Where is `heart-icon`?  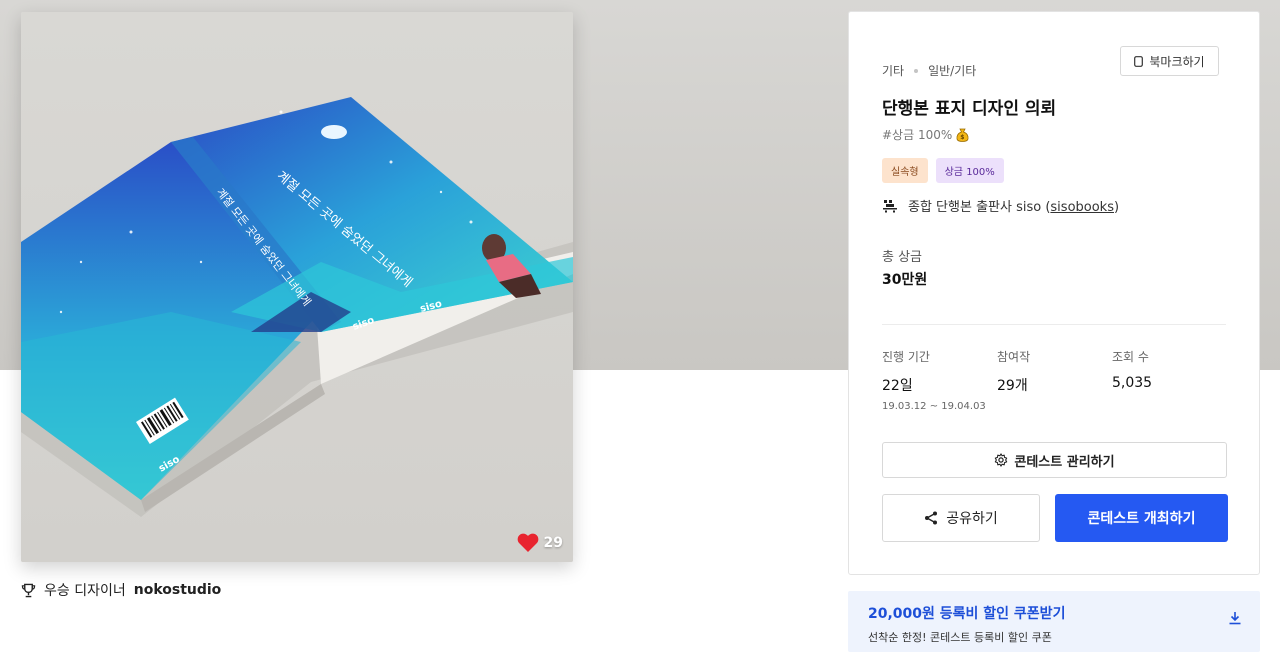 heart-icon is located at coordinates (528, 542).